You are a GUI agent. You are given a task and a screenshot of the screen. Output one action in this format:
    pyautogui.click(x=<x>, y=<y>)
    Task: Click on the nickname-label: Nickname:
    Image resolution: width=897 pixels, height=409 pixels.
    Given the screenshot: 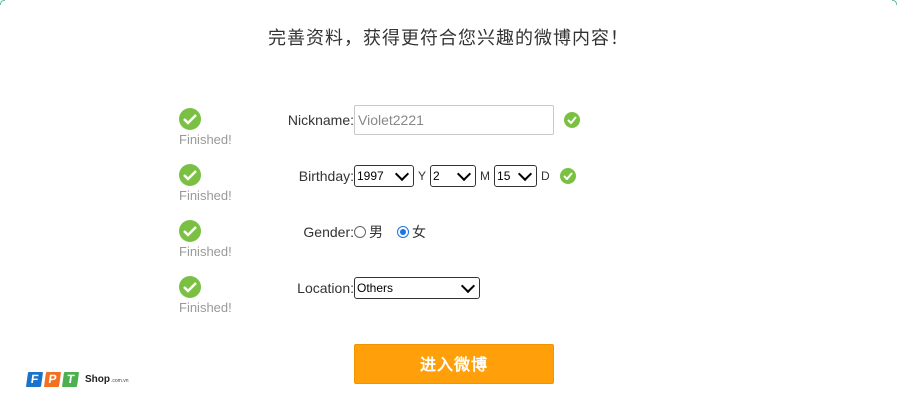 What is the action you would take?
    pyautogui.click(x=320, y=120)
    